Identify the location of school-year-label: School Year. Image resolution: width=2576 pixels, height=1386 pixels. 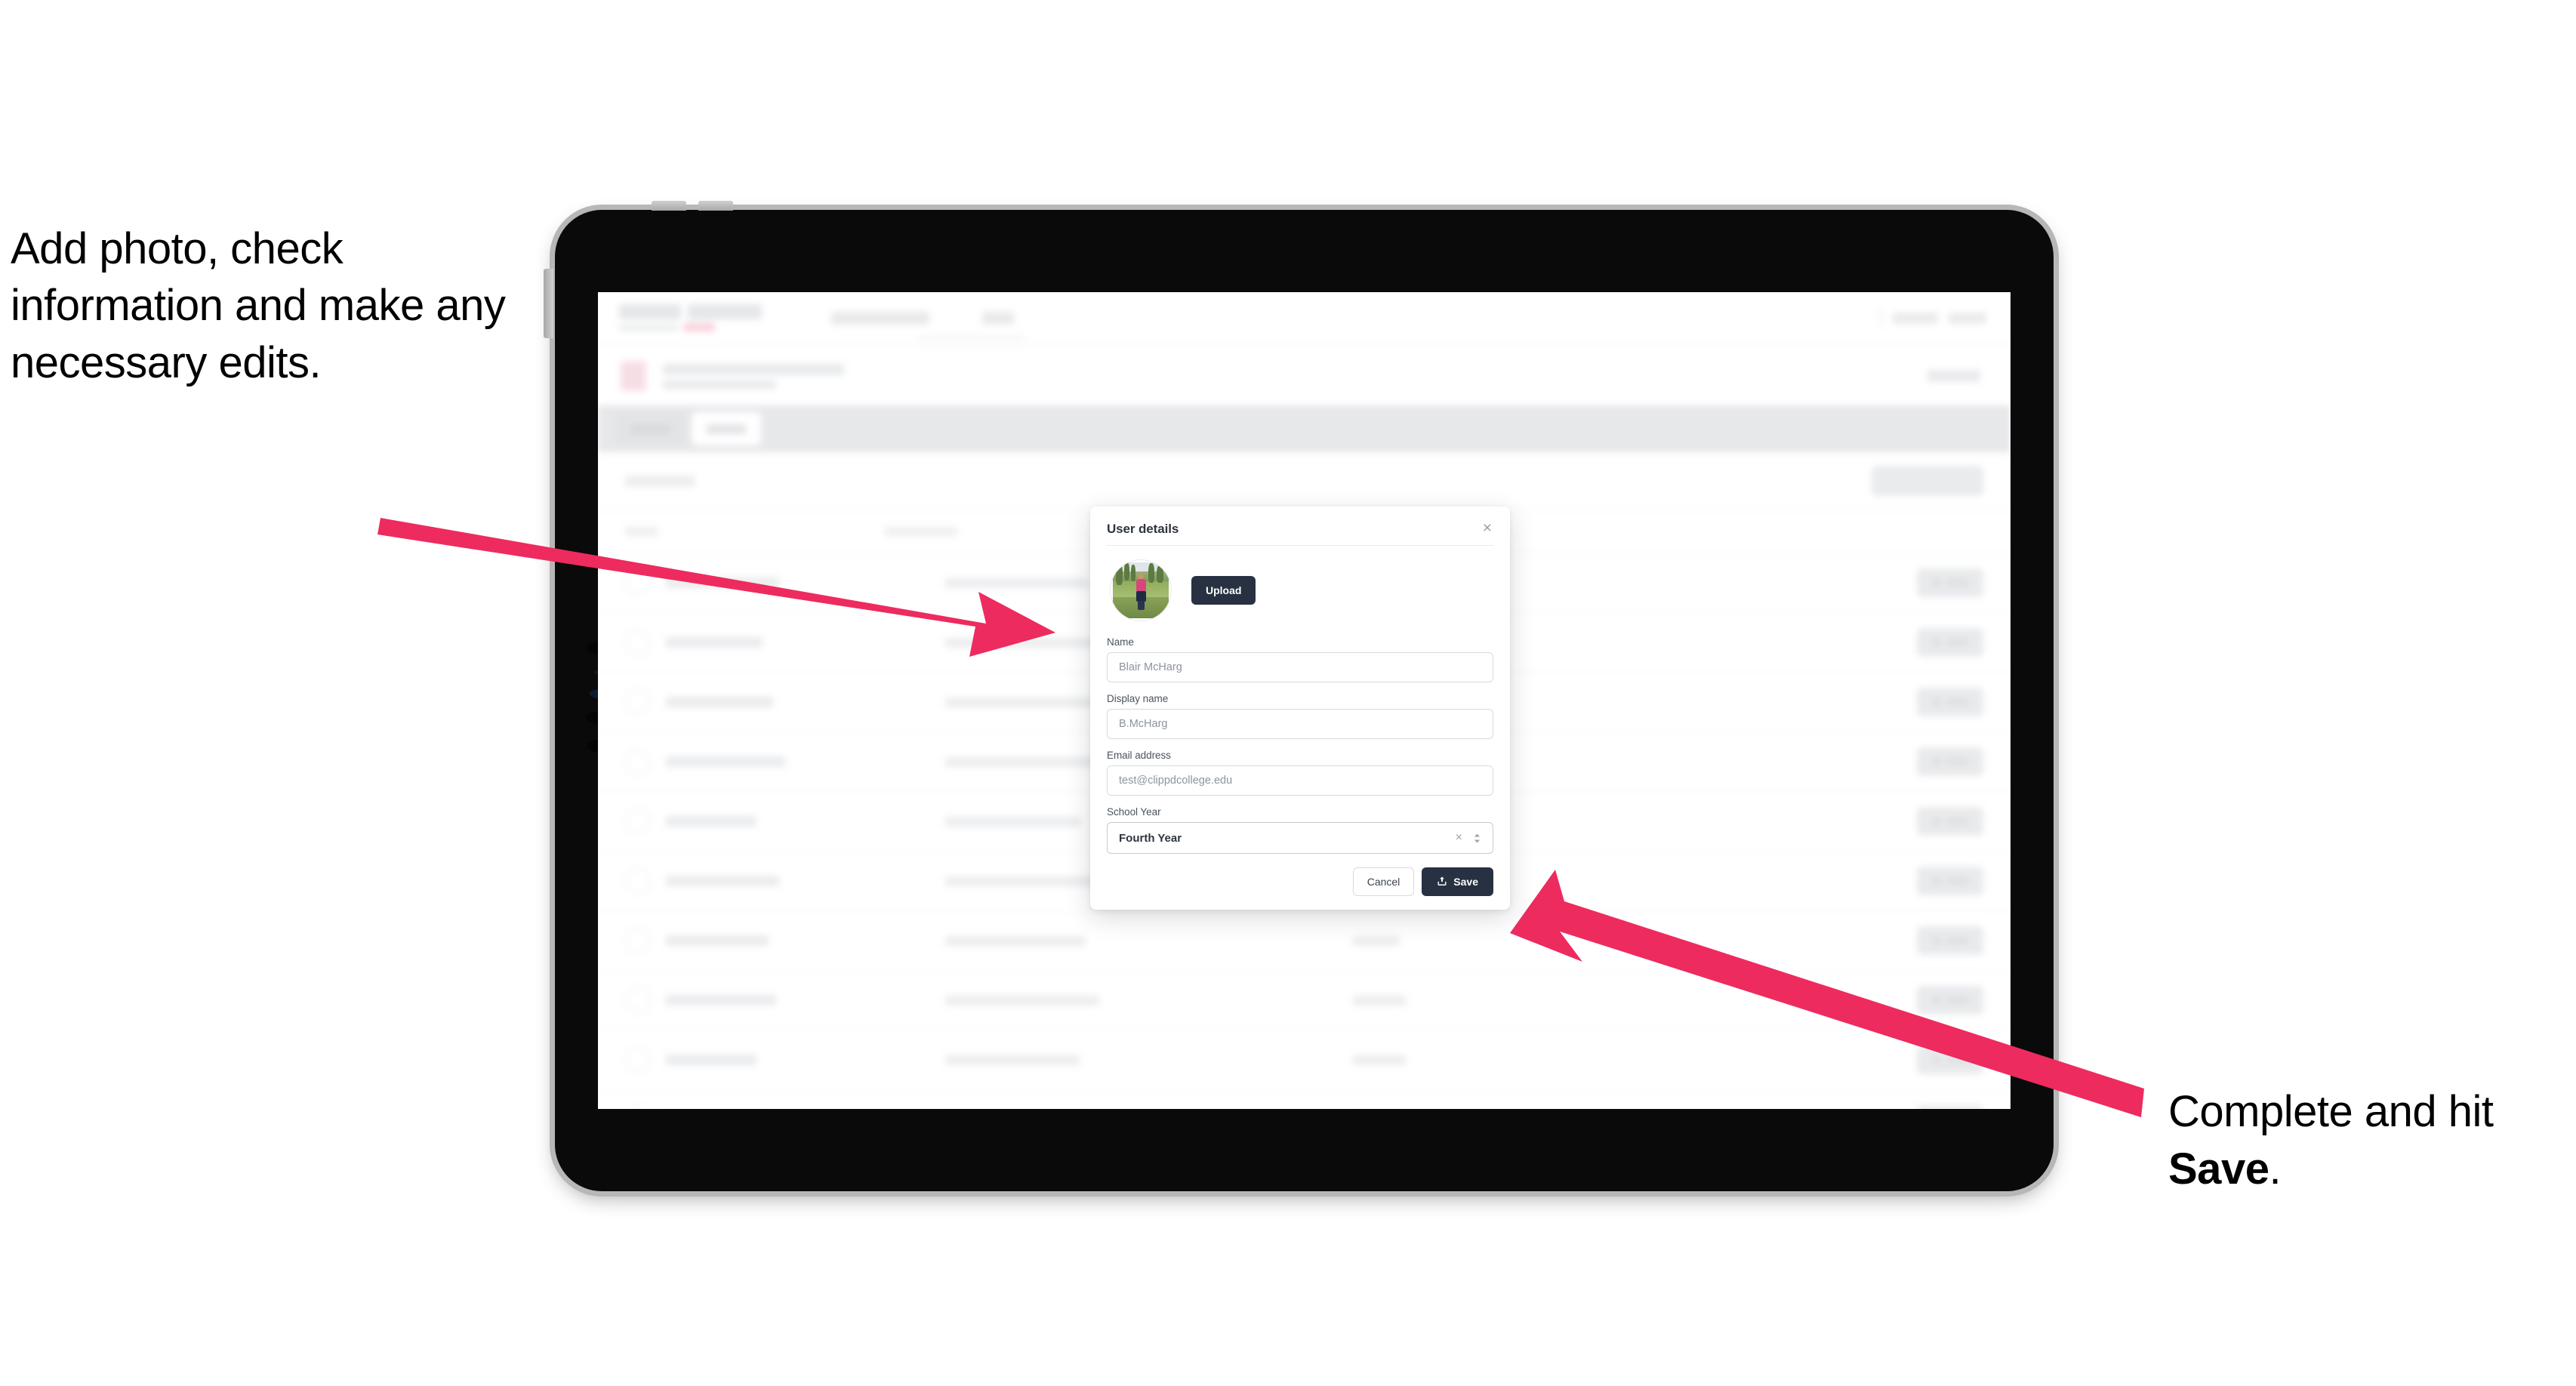
(1134, 812).